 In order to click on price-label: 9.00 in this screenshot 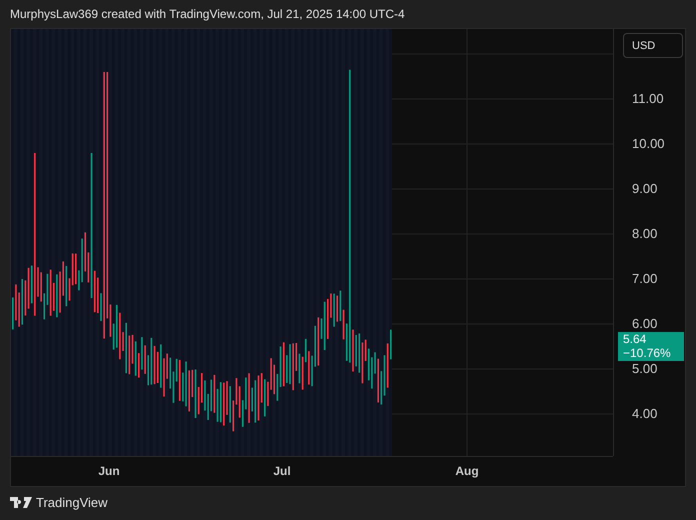, I will do `click(645, 189)`.